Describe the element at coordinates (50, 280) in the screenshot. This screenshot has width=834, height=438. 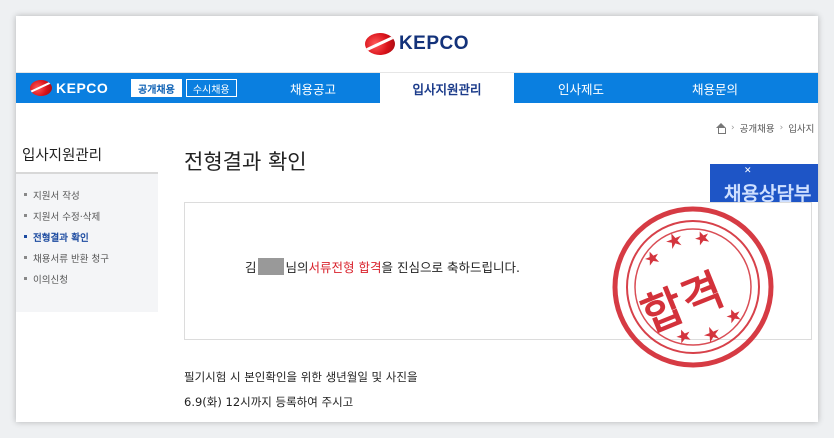
I see `sidebar-item-label: 이의신청` at that location.